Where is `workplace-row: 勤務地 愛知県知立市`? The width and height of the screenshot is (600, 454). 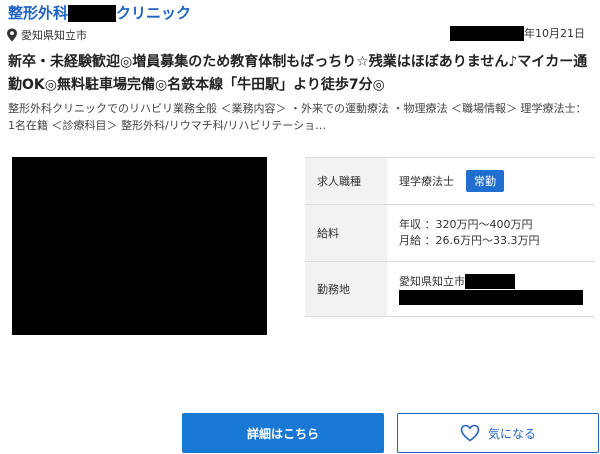 workplace-row: 勤務地 愛知県知立市 is located at coordinates (450, 289).